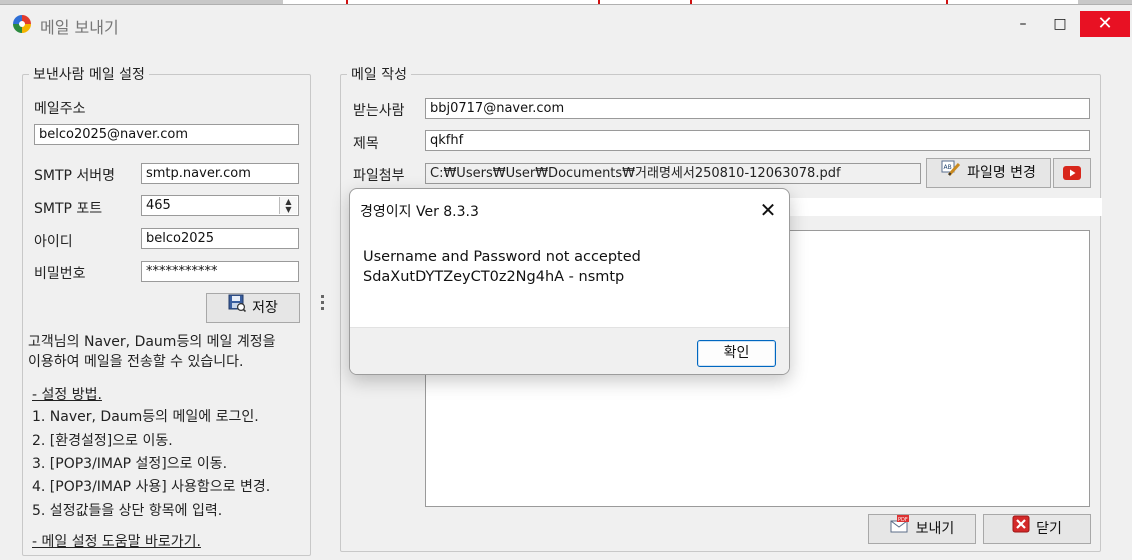 This screenshot has height=560, width=1132. What do you see at coordinates (1021, 529) in the screenshot?
I see `close-red-icon` at bounding box center [1021, 529].